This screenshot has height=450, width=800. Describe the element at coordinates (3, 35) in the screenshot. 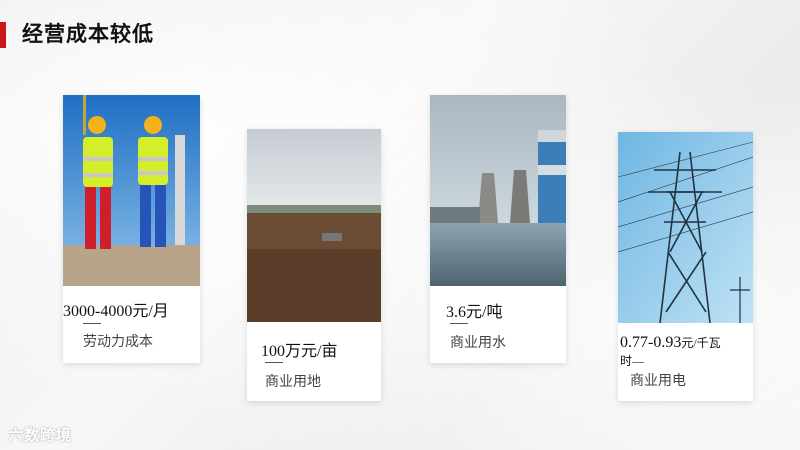

I see `title-accent-bar` at that location.